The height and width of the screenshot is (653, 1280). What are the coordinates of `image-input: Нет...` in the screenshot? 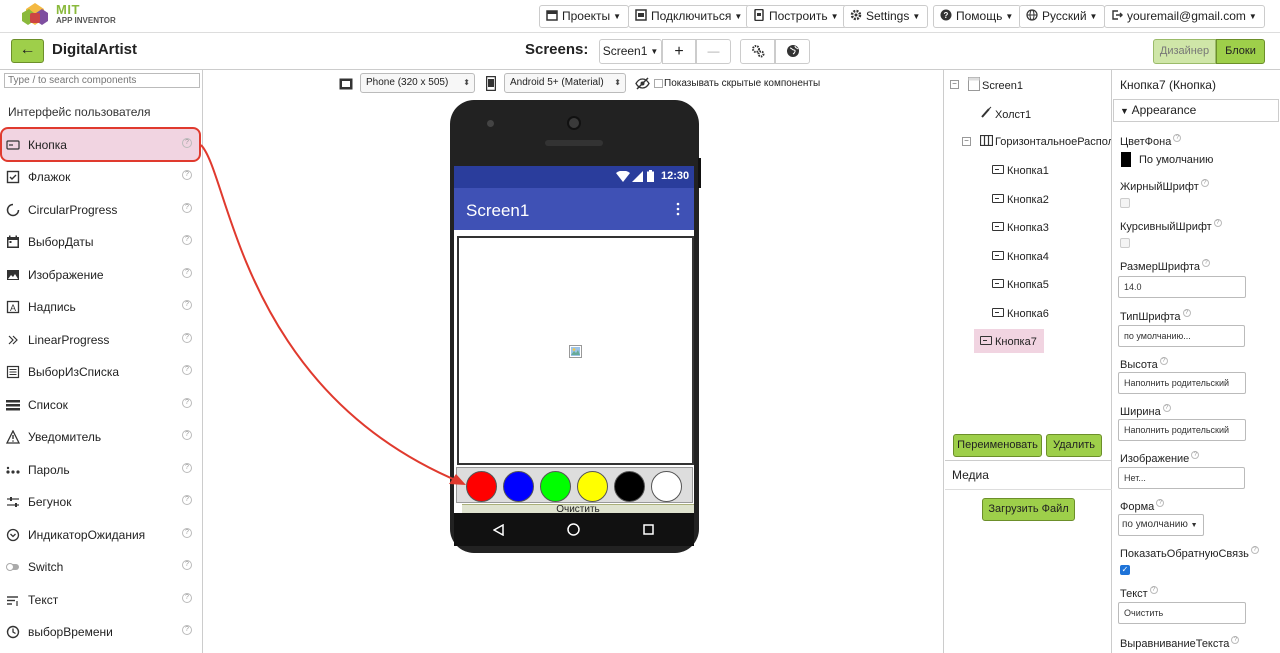 It's located at (1181, 478).